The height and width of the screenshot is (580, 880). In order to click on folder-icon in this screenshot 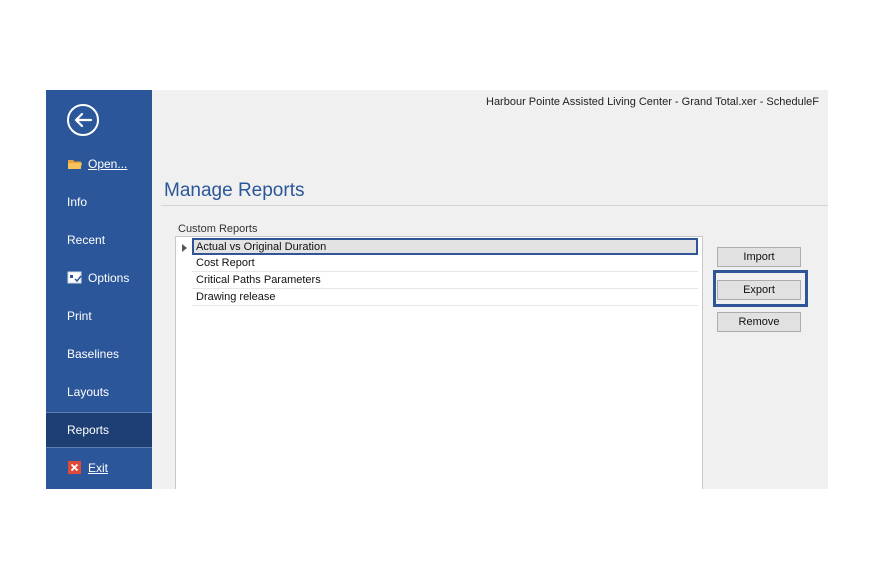, I will do `click(75, 164)`.